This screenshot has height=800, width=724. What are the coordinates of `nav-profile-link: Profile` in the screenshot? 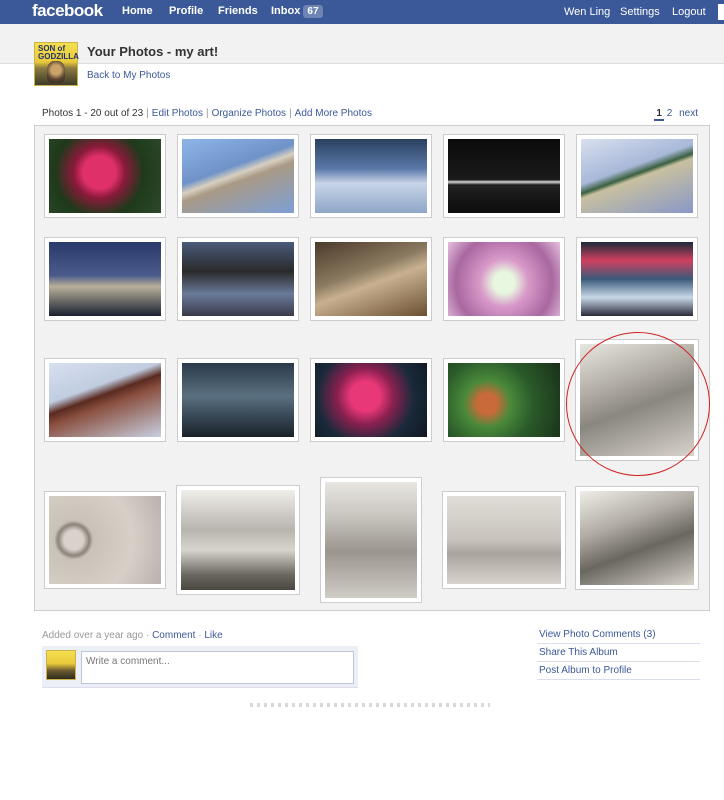 It's located at (186, 11).